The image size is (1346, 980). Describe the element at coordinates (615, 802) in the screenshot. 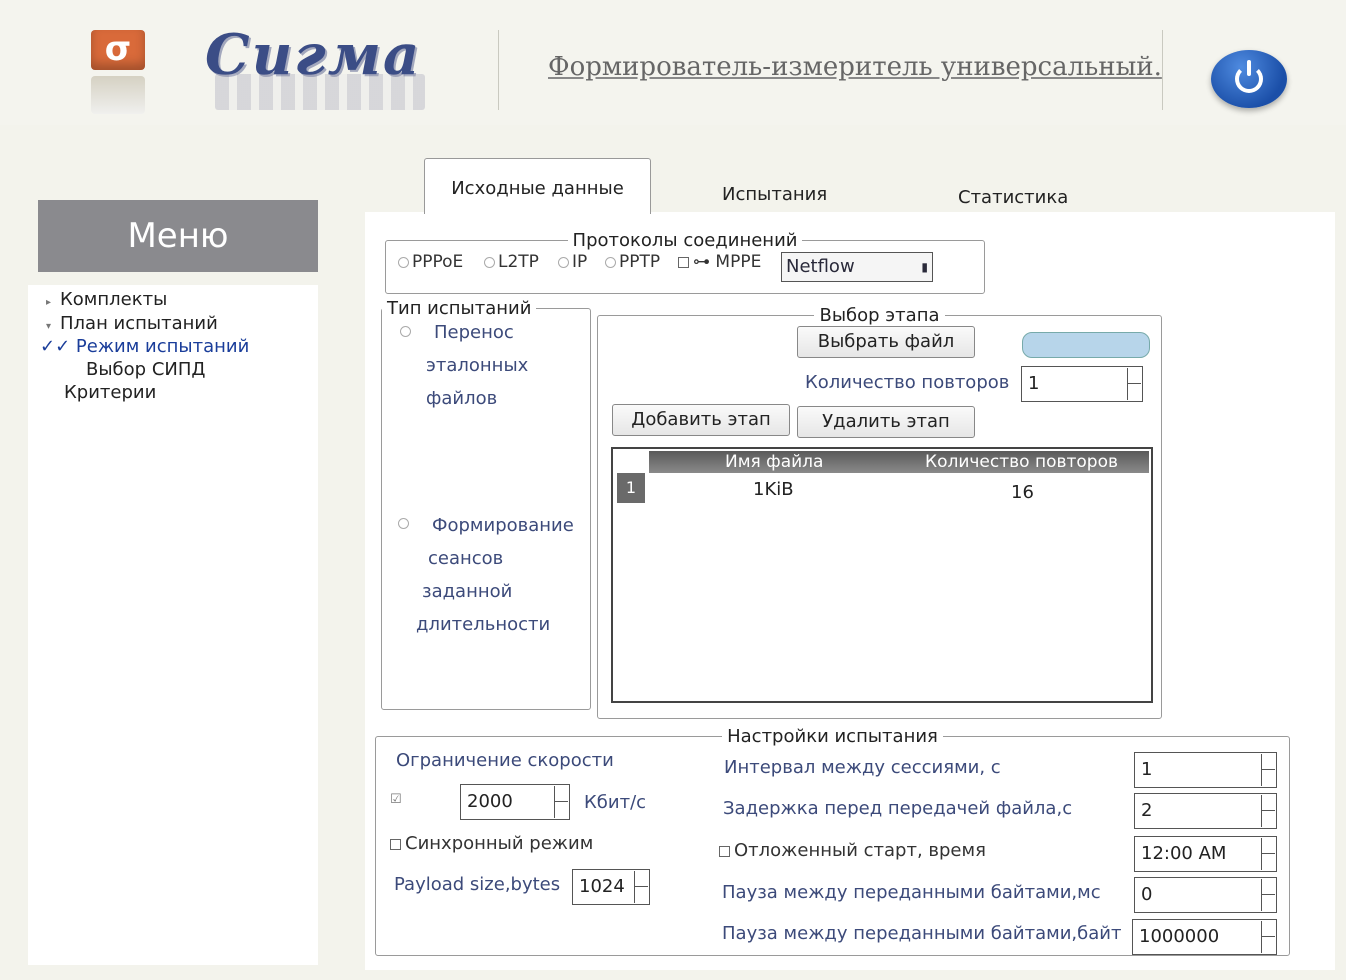

I see `speed-unit-label: Кбит/с` at that location.